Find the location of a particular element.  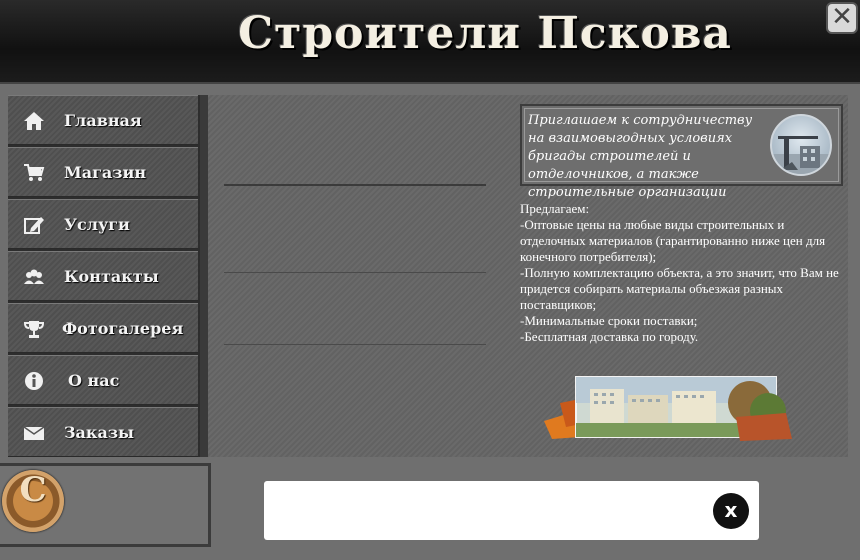

menu-item-about: О нас is located at coordinates (103, 380).